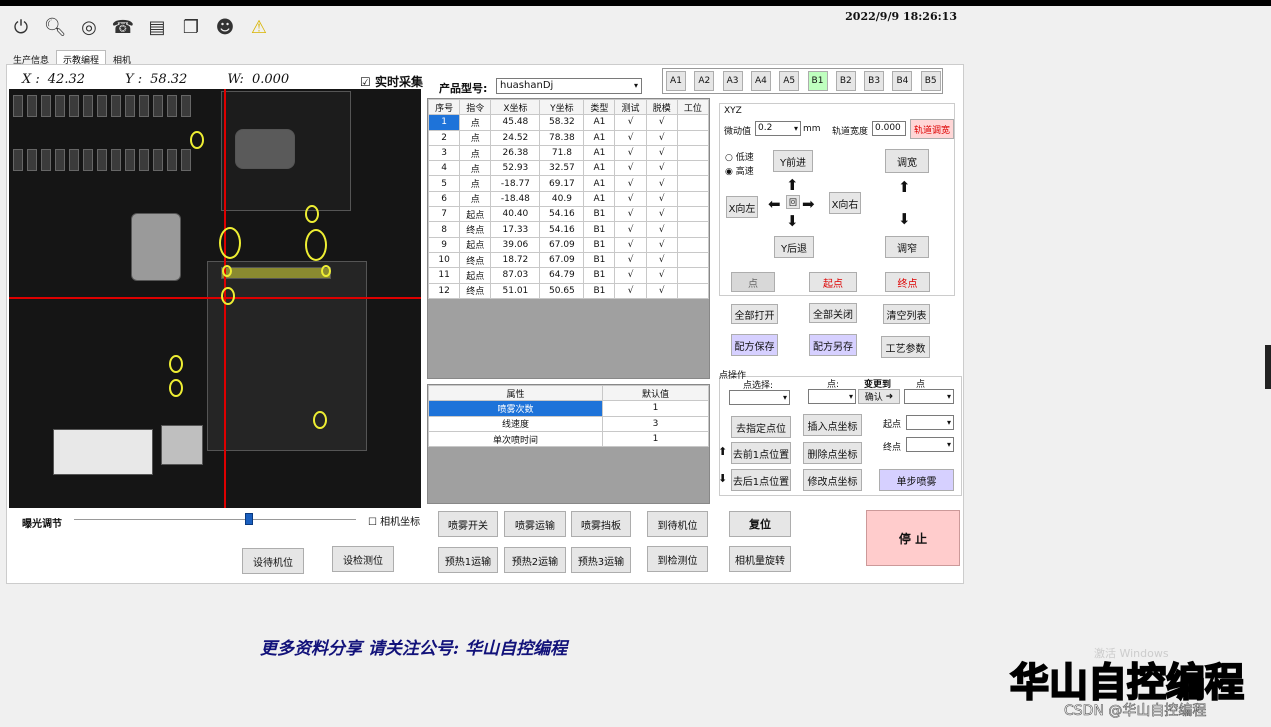 This screenshot has width=1271, height=727. I want to click on props-row: 喷雾次数 1, so click(568, 408).